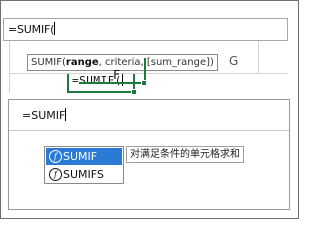 Image resolution: width=320 pixels, height=240 pixels. Describe the element at coordinates (44, 115) in the screenshot. I see `inner-formula-bar-text: =SUMIF` at that location.